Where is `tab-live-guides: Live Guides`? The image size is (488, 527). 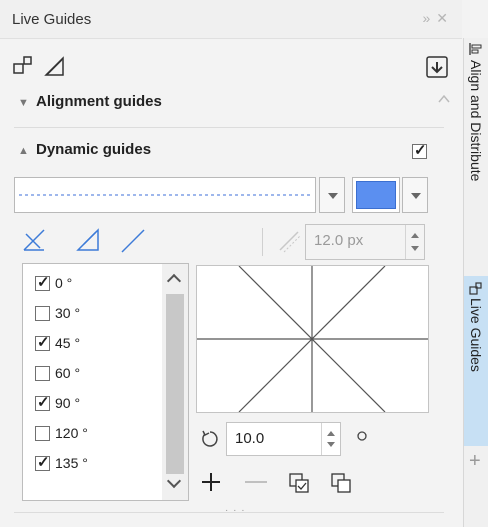
tab-live-guides: Live Guides is located at coordinates (476, 361).